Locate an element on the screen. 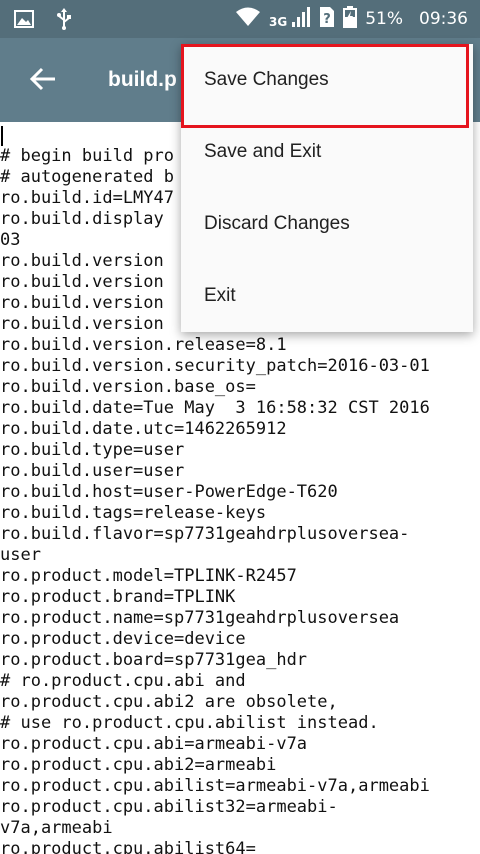 The height and width of the screenshot is (854, 480). code-line: ro.product.cpu.abilist32=armeabi- is located at coordinates (169, 807).